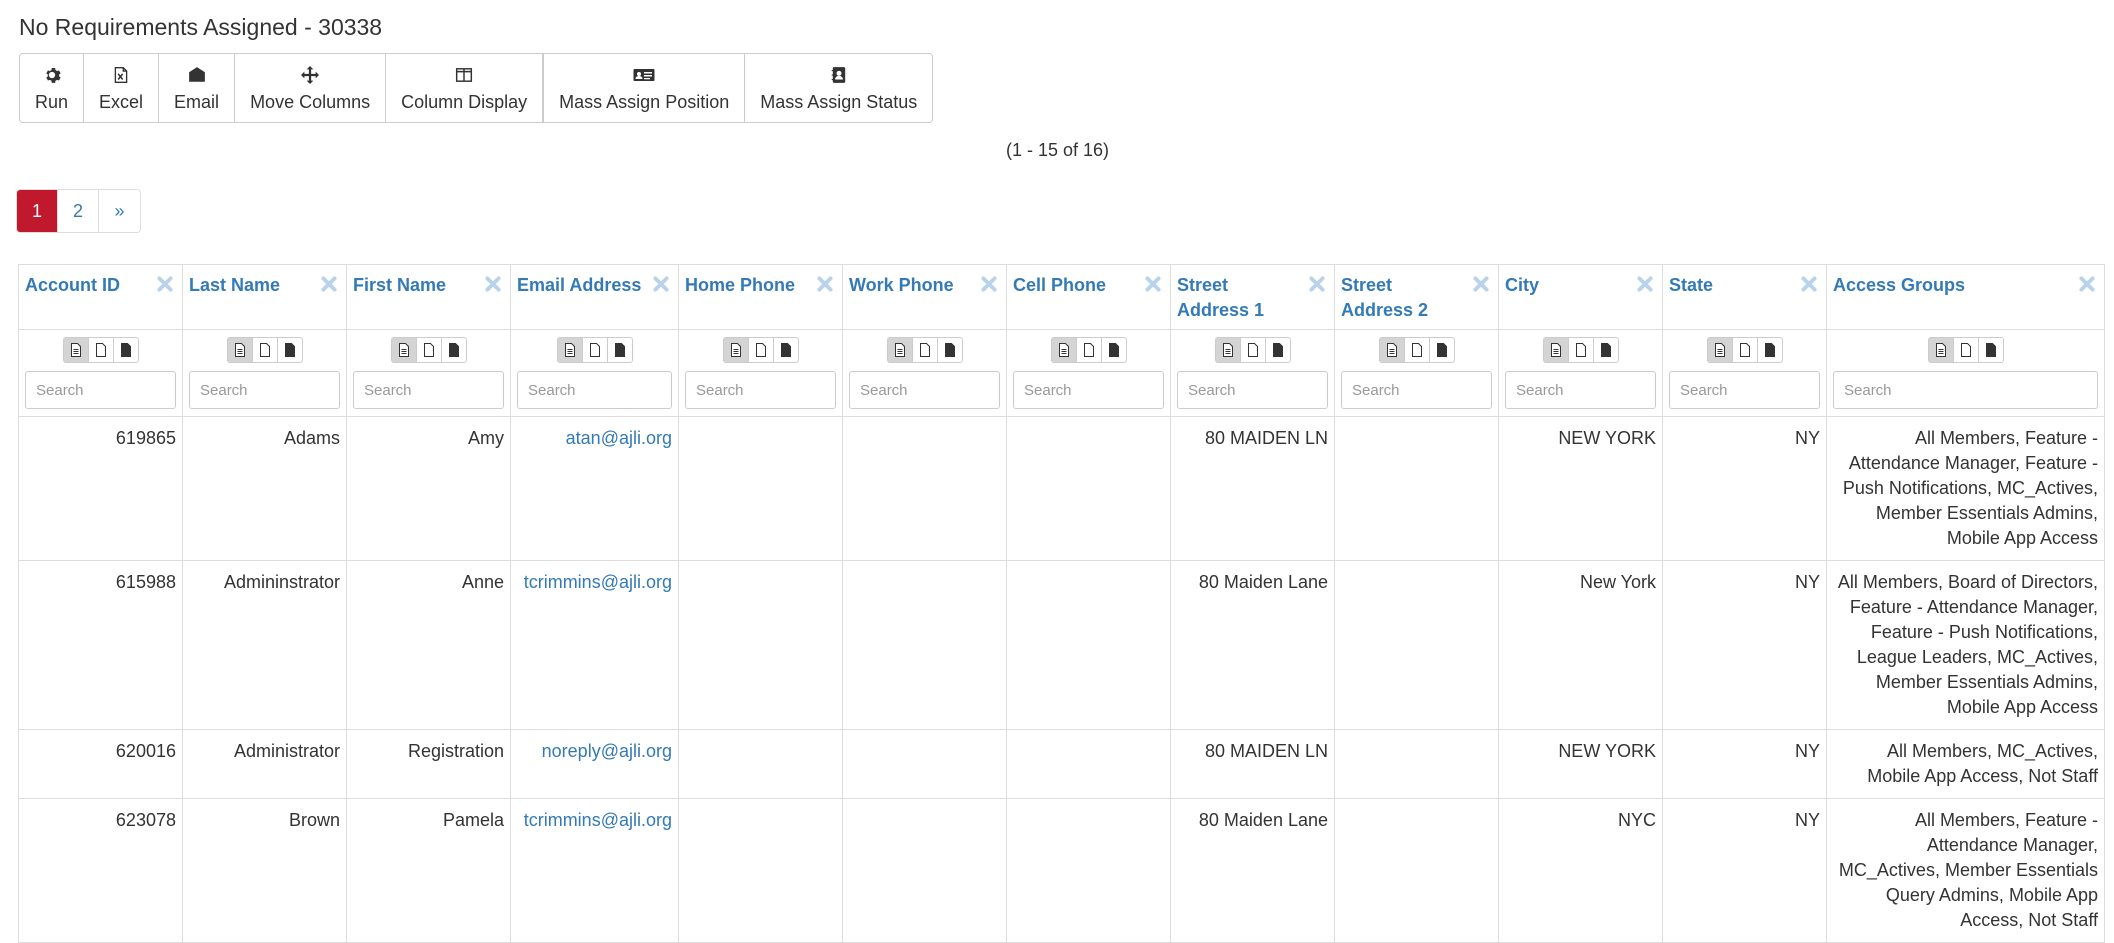 The image size is (2114, 943). Describe the element at coordinates (924, 390) in the screenshot. I see `search-input-work-phone` at that location.